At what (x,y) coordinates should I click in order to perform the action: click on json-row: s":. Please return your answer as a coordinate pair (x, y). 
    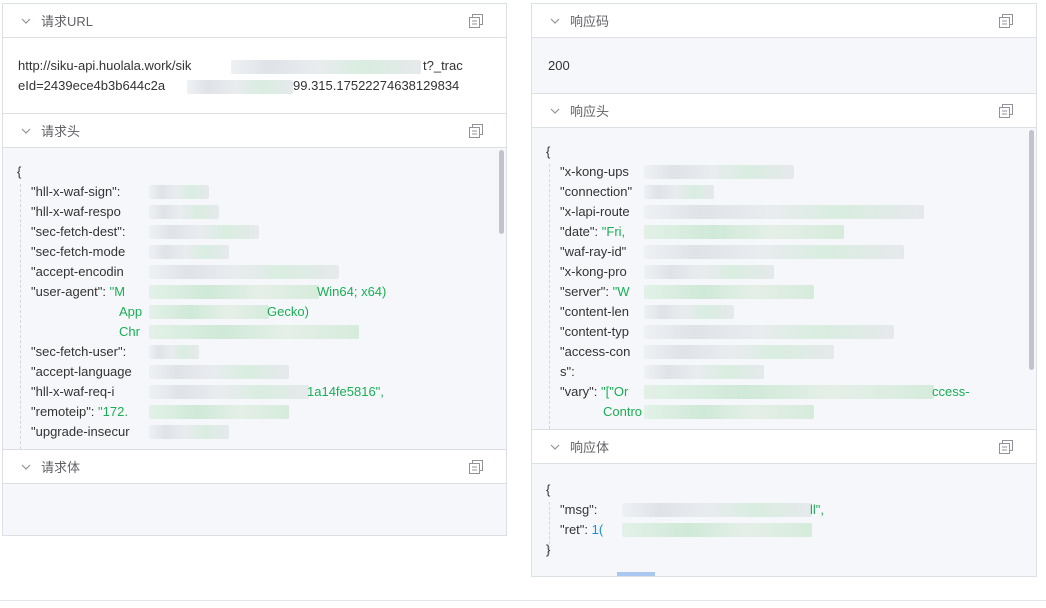
    Looking at the image, I should click on (567, 372).